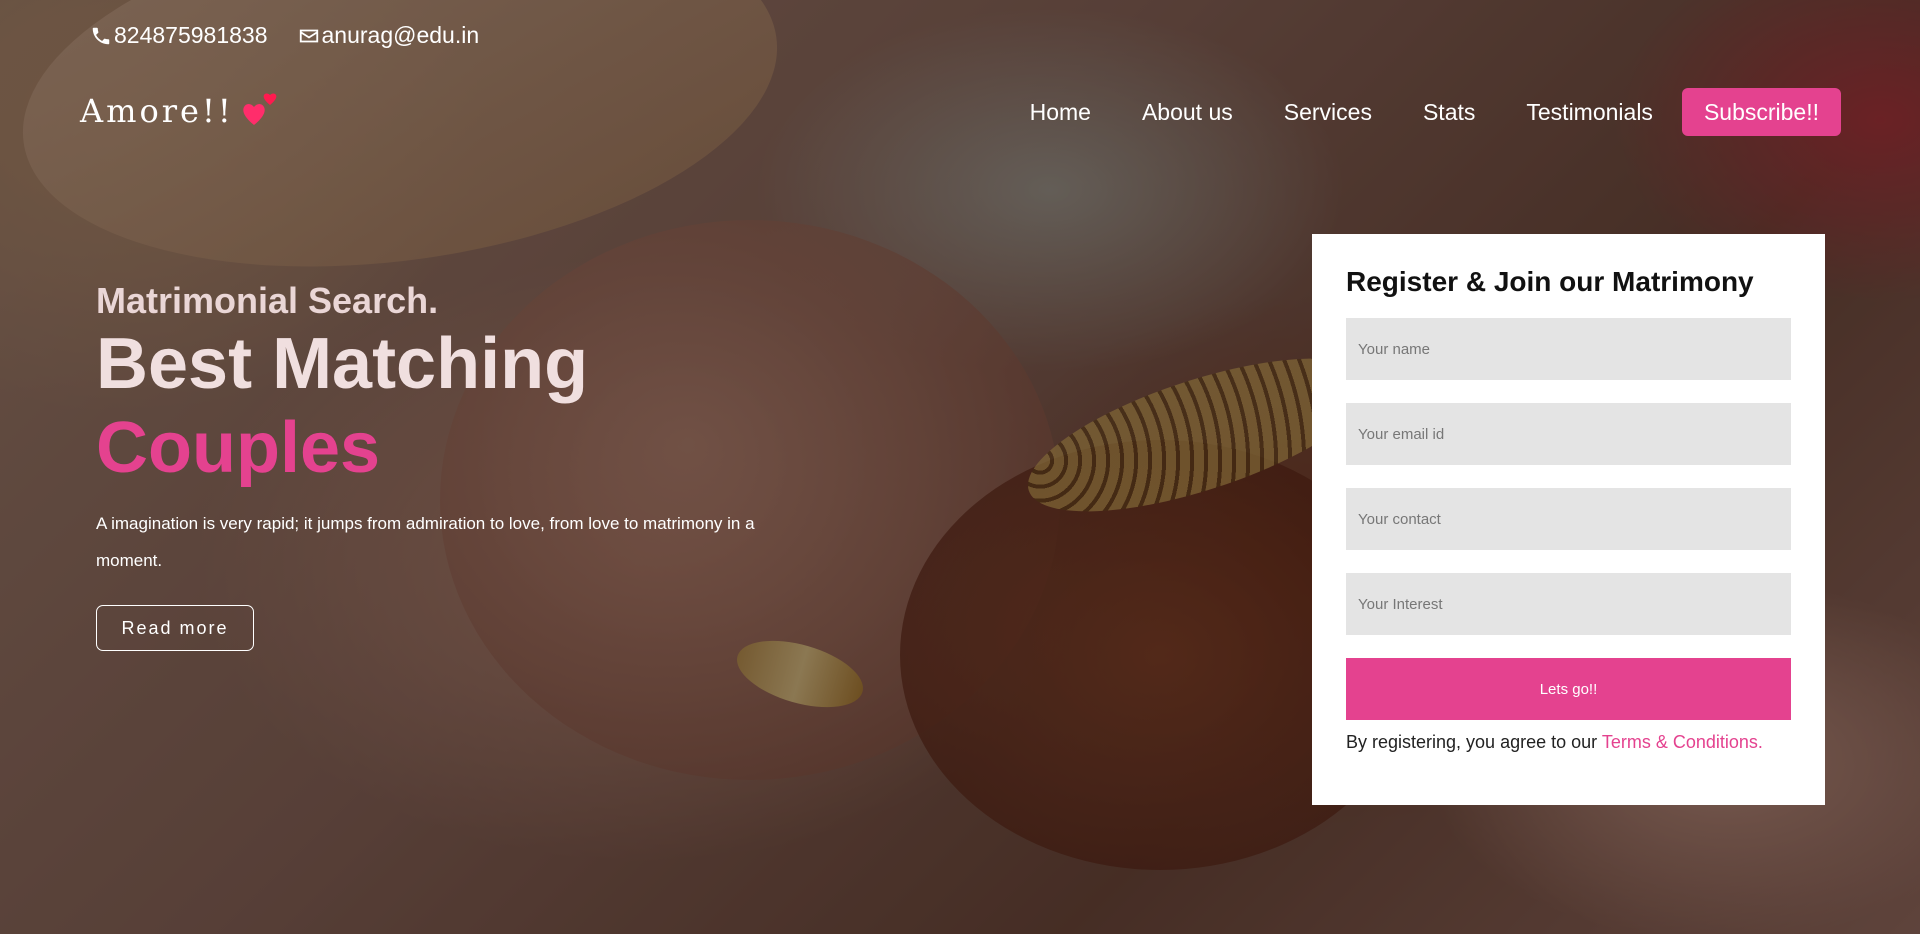 Image resolution: width=1920 pixels, height=934 pixels. I want to click on brand-logo: Amore!!, so click(181, 111).